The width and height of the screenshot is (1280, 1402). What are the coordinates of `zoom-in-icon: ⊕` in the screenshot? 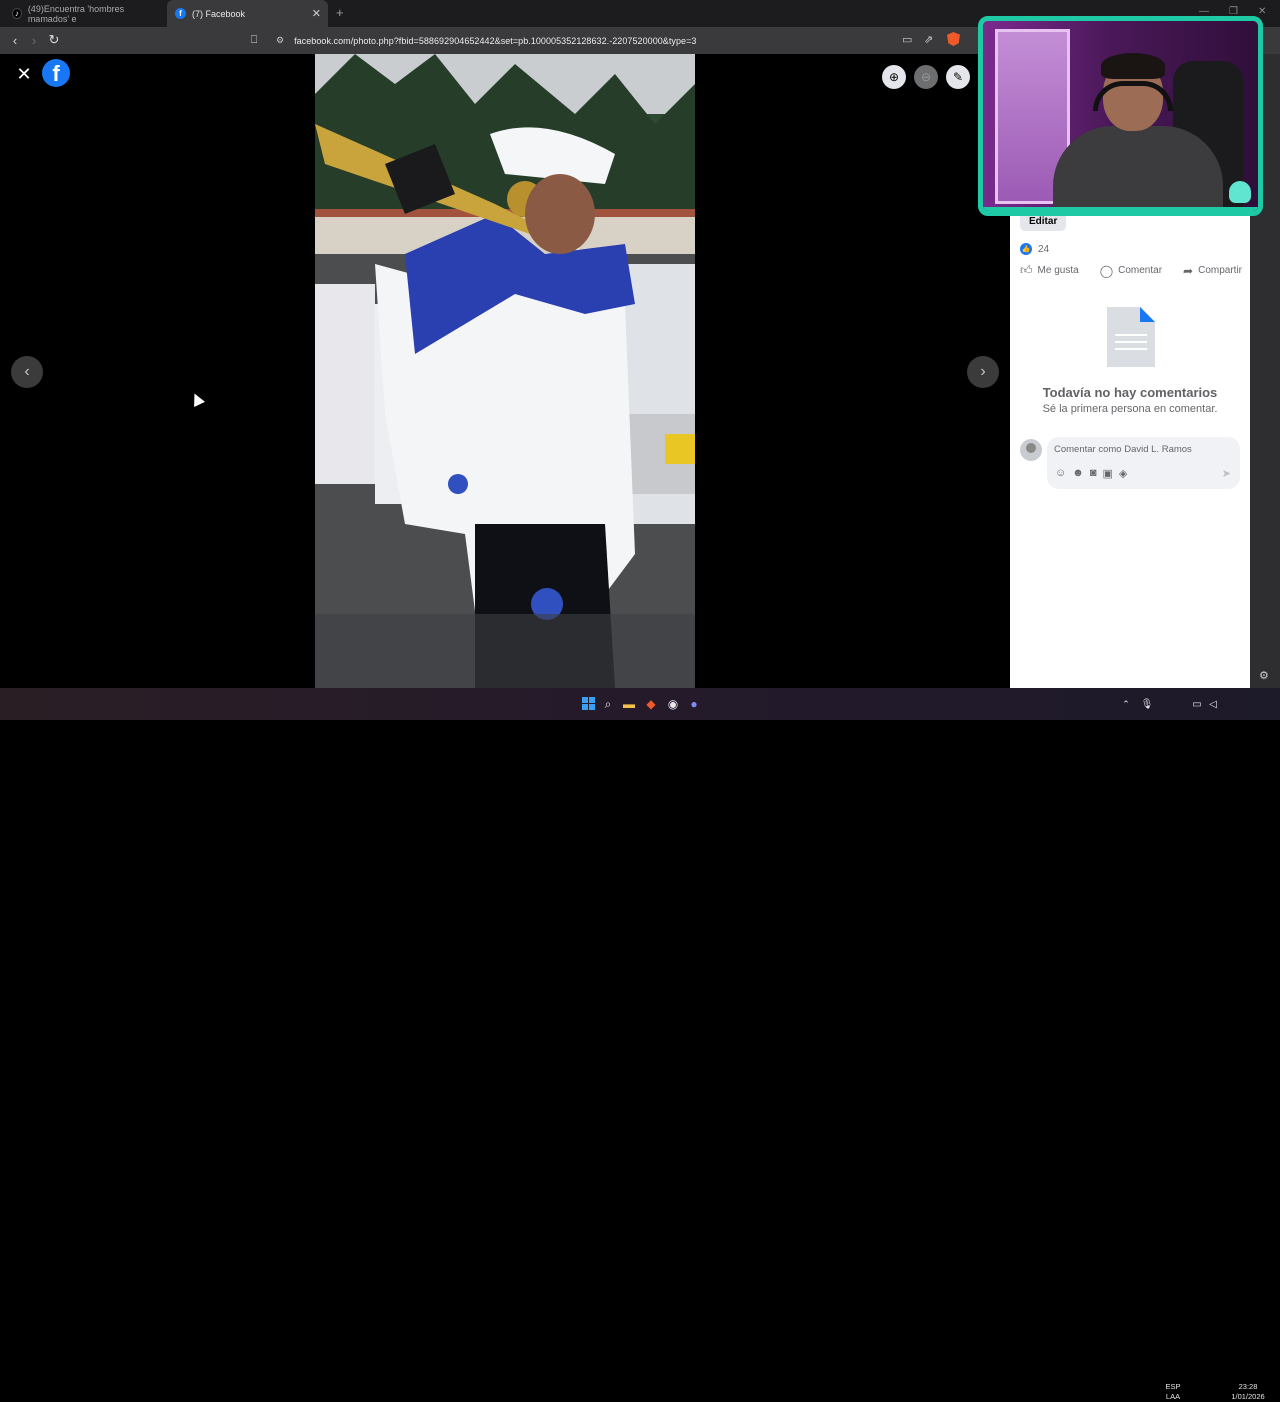 It's located at (894, 77).